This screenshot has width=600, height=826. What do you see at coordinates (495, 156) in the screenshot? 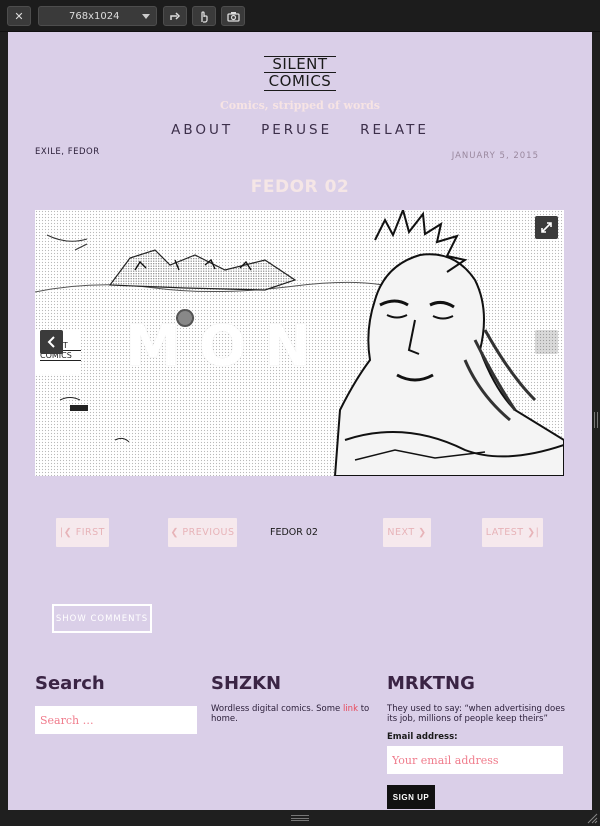
I see `post-date: JANUARY 5, 2015` at bounding box center [495, 156].